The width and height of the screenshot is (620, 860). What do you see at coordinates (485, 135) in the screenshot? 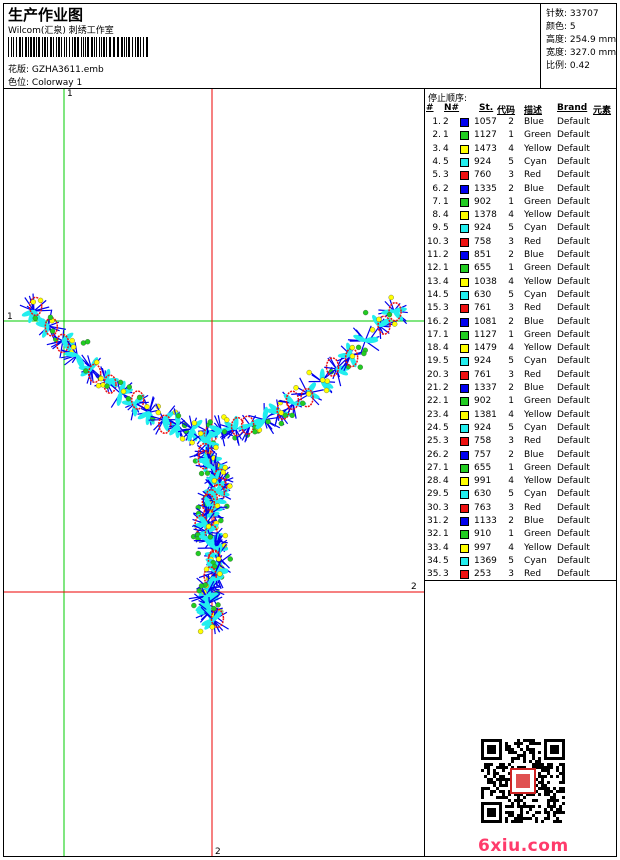
I see `cell-stitches: 1127` at bounding box center [485, 135].